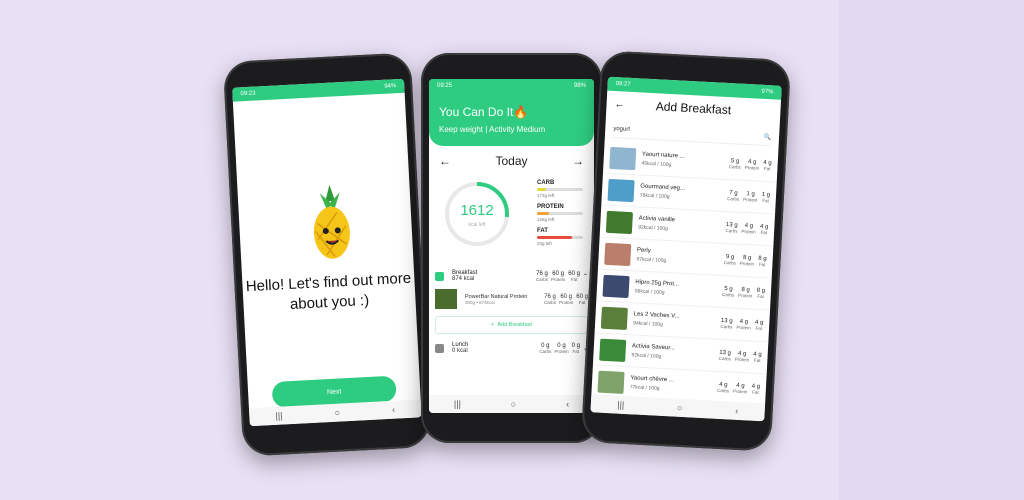  I want to click on page-title: Add Breakfast, so click(693, 108).